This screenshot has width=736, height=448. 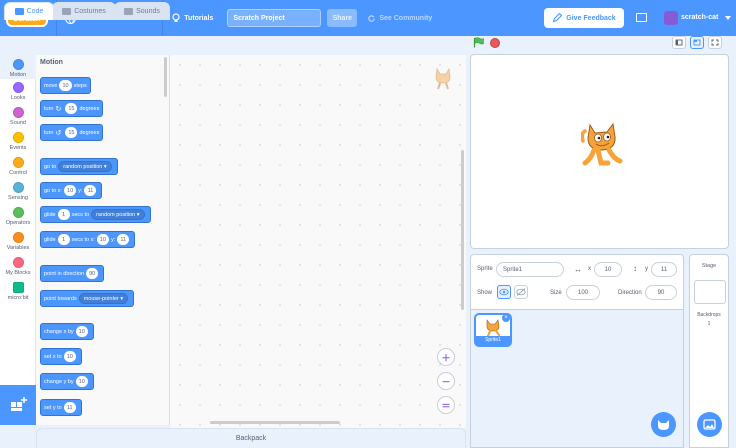 What do you see at coordinates (18, 116) in the screenshot?
I see `category-sound: Sound` at bounding box center [18, 116].